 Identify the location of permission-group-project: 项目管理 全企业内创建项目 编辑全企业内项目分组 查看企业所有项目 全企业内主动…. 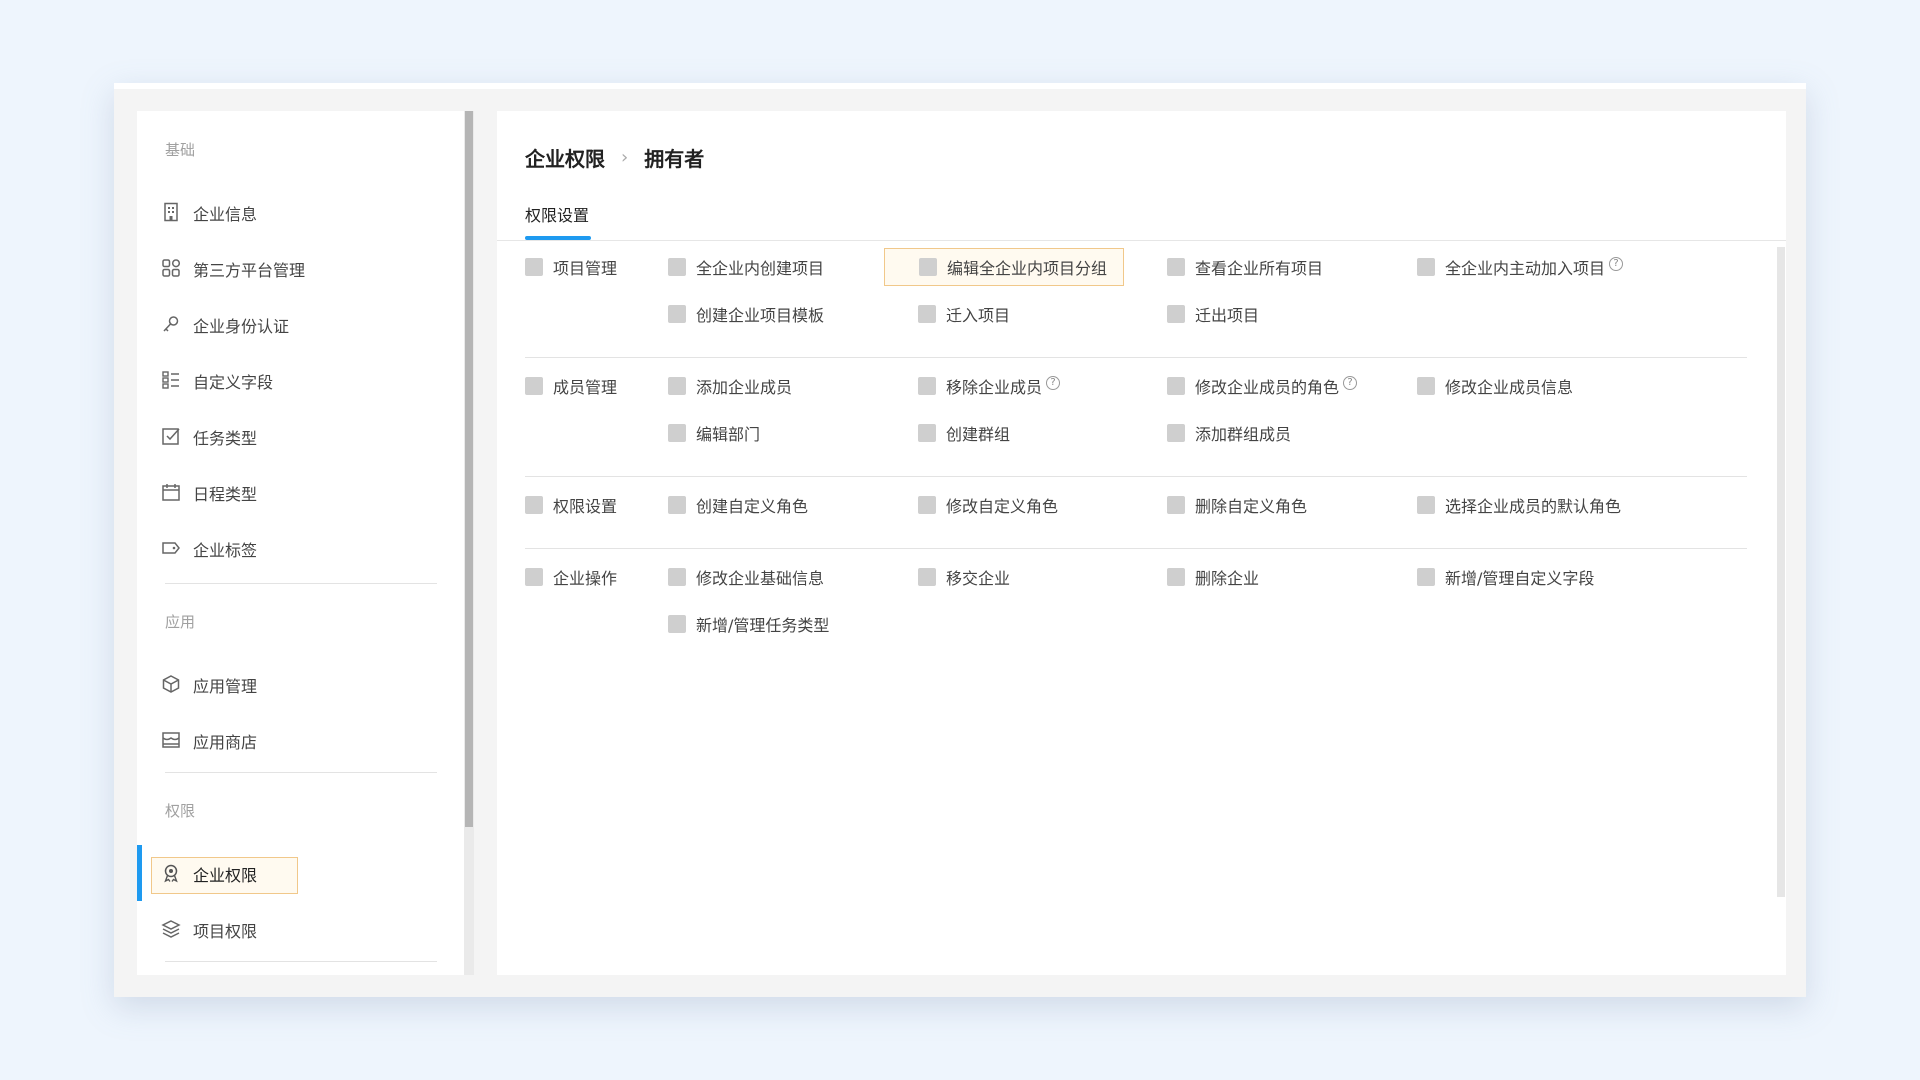
(1136, 303).